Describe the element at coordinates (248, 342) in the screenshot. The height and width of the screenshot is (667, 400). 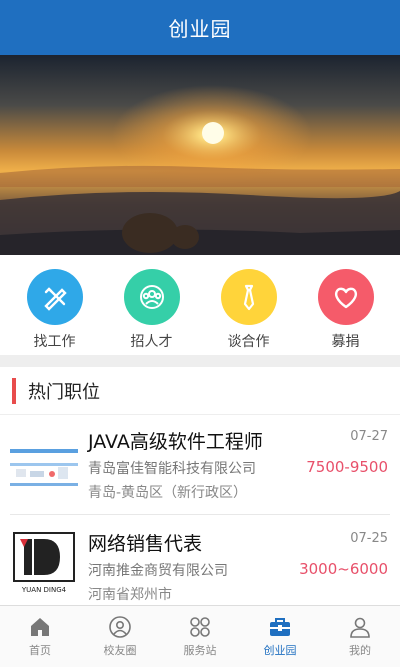
I see `cooperate-label: 谈合作` at that location.